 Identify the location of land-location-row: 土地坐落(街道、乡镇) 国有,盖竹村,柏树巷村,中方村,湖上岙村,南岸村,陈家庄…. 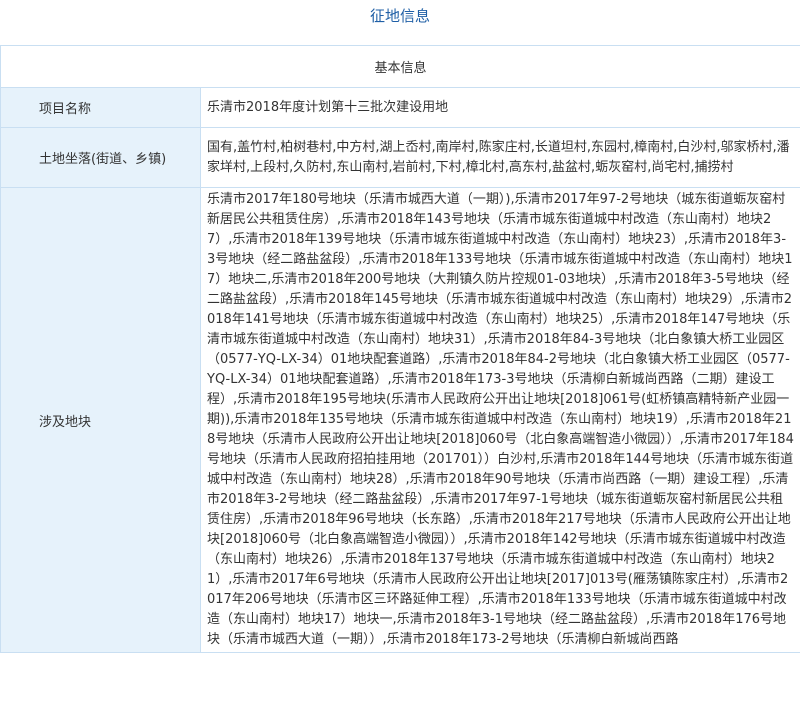
(400, 157).